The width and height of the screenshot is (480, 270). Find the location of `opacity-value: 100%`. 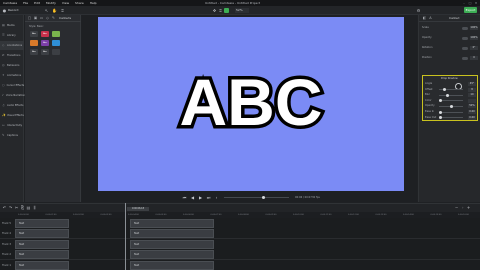

opacity-value: 100% is located at coordinates (474, 38).